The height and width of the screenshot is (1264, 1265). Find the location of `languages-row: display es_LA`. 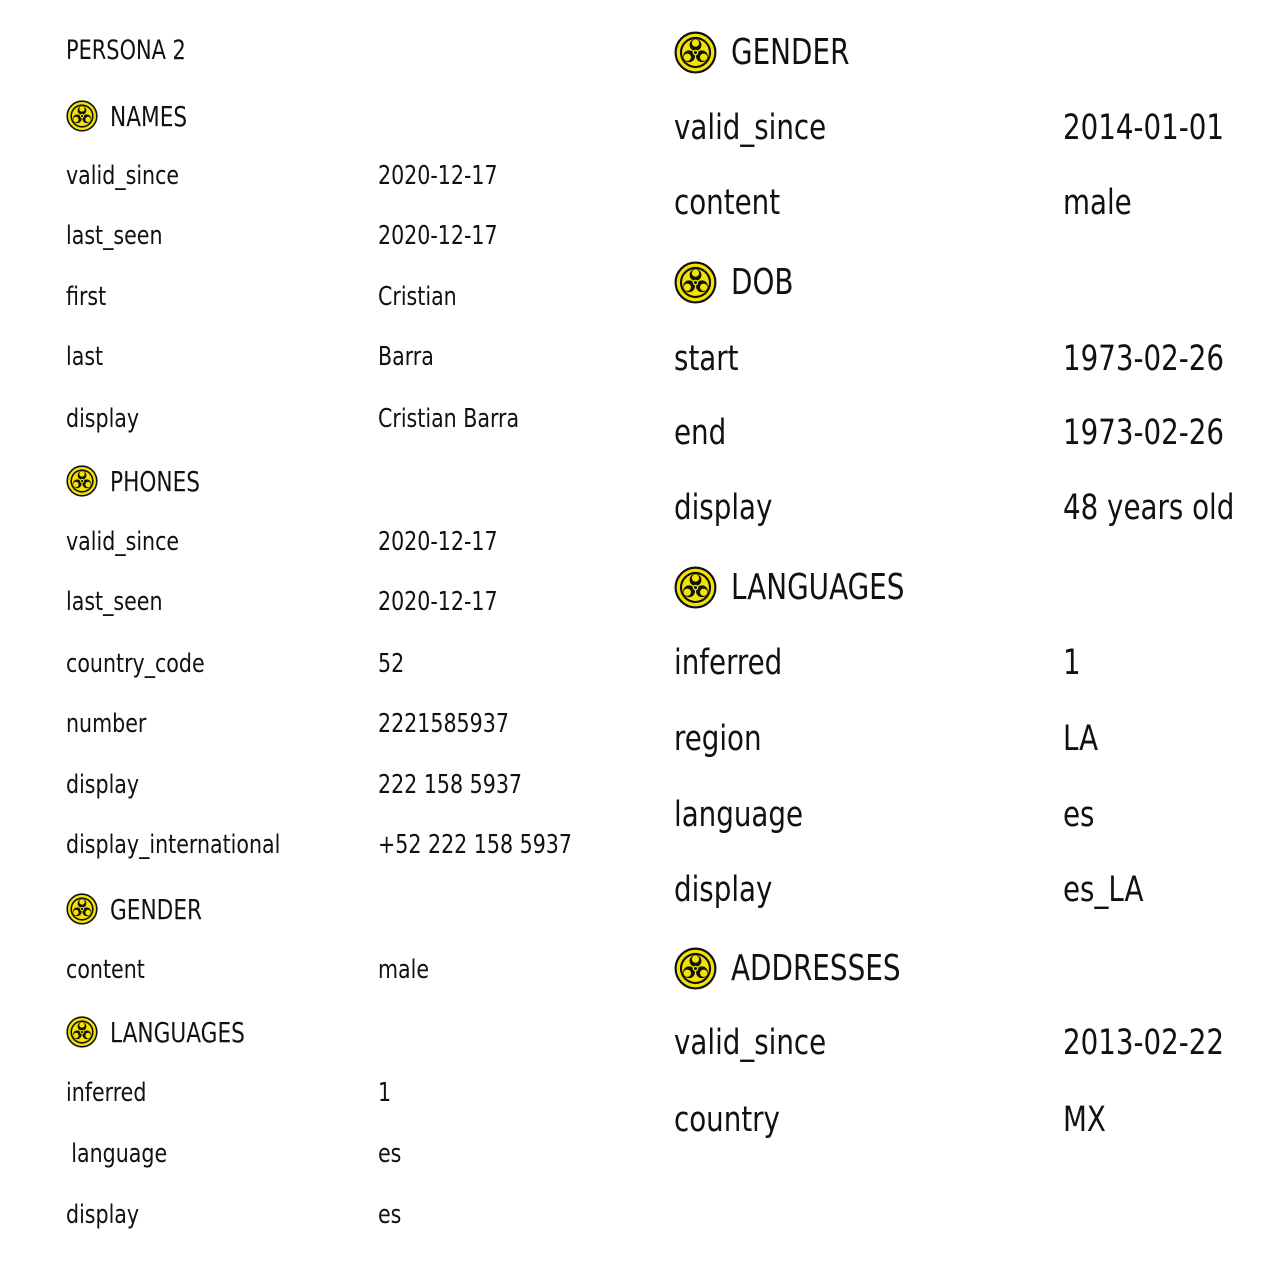

languages-row: display es_LA is located at coordinates (969, 890).